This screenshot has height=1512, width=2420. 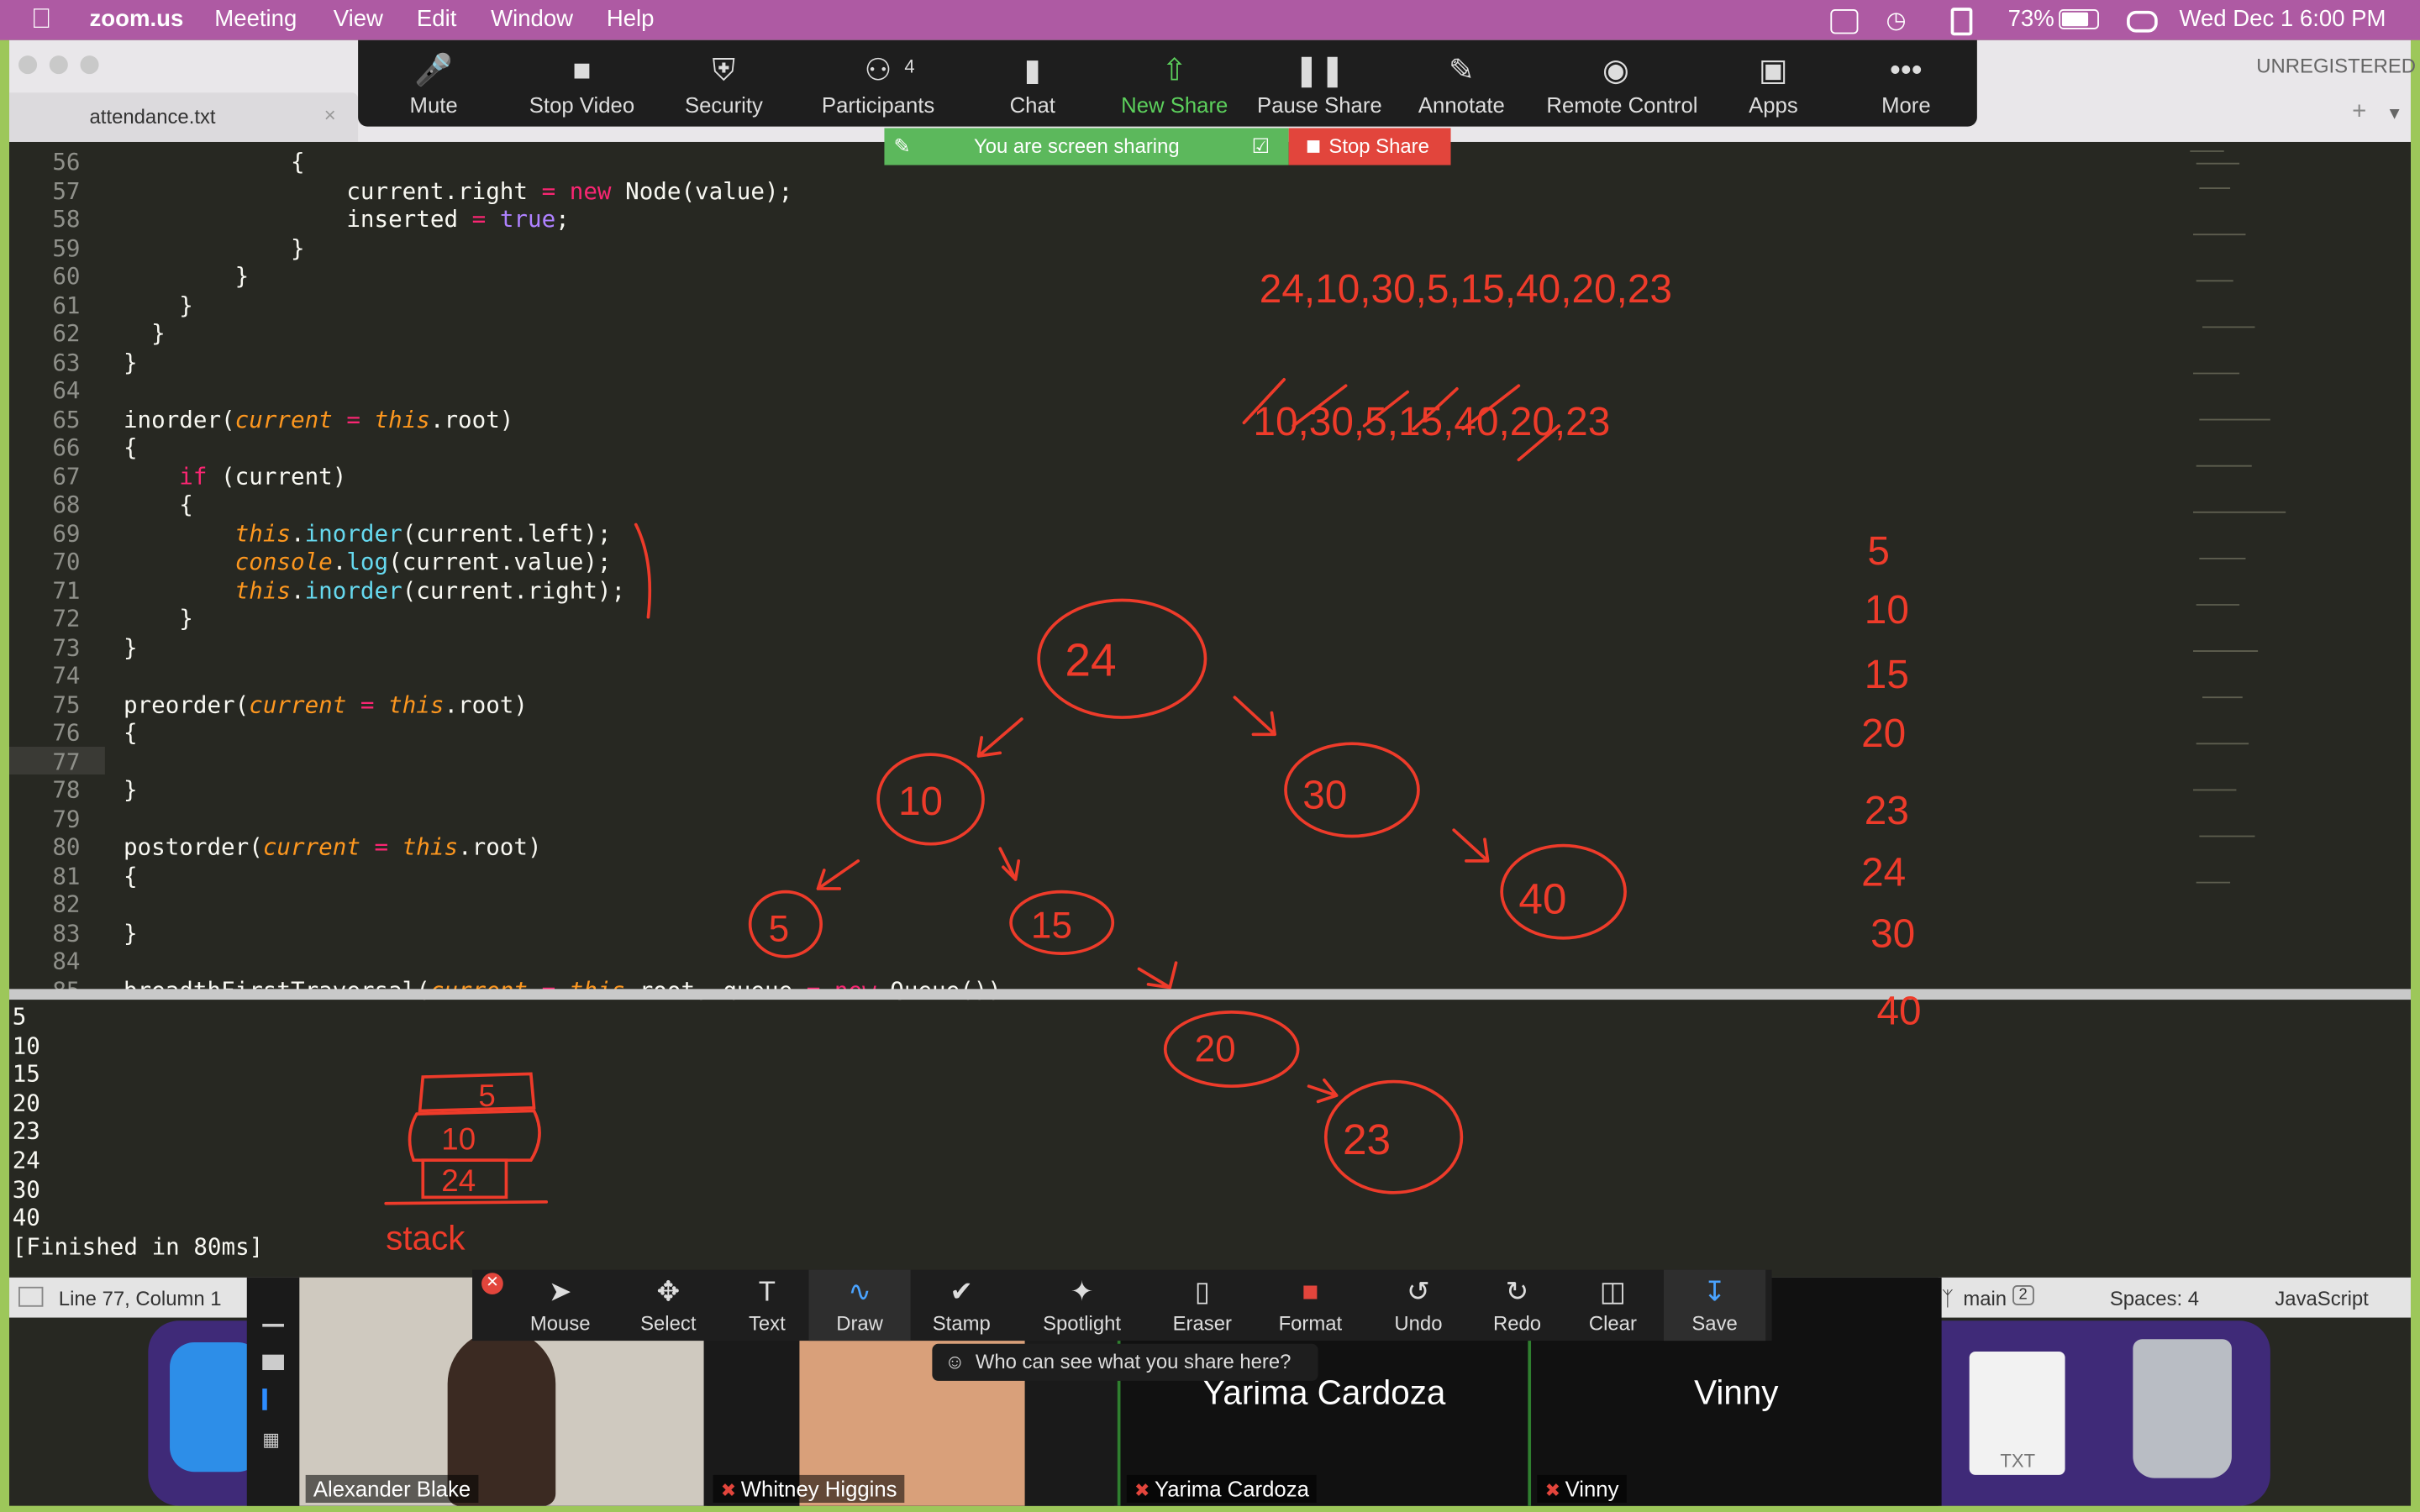 I want to click on node-10: 10, so click(x=921, y=802).